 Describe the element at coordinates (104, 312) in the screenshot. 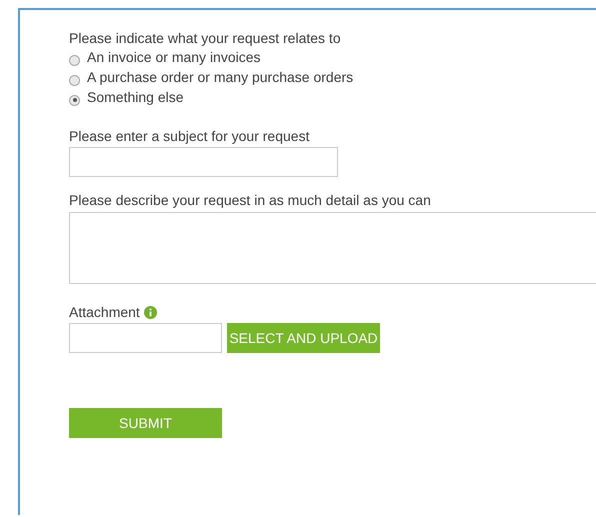

I see `attachment-label: Attachment` at that location.